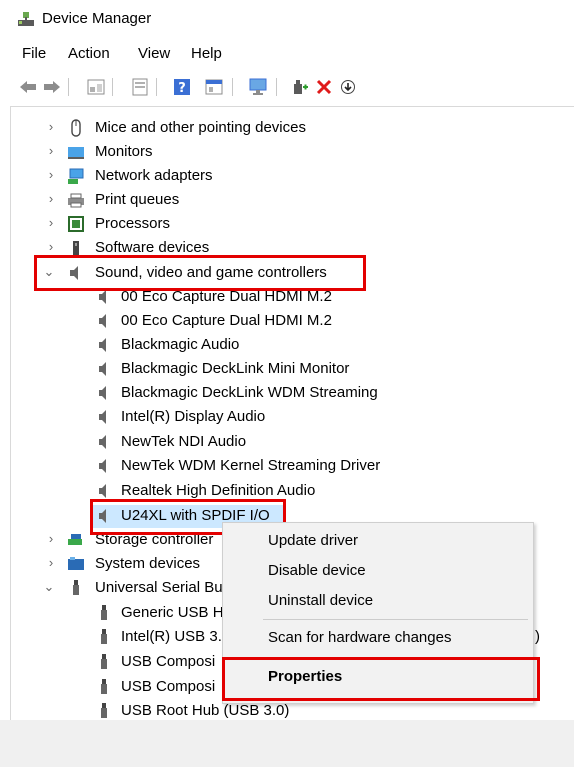 The image size is (574, 767). I want to click on window-title: Device Manager, so click(97, 18).